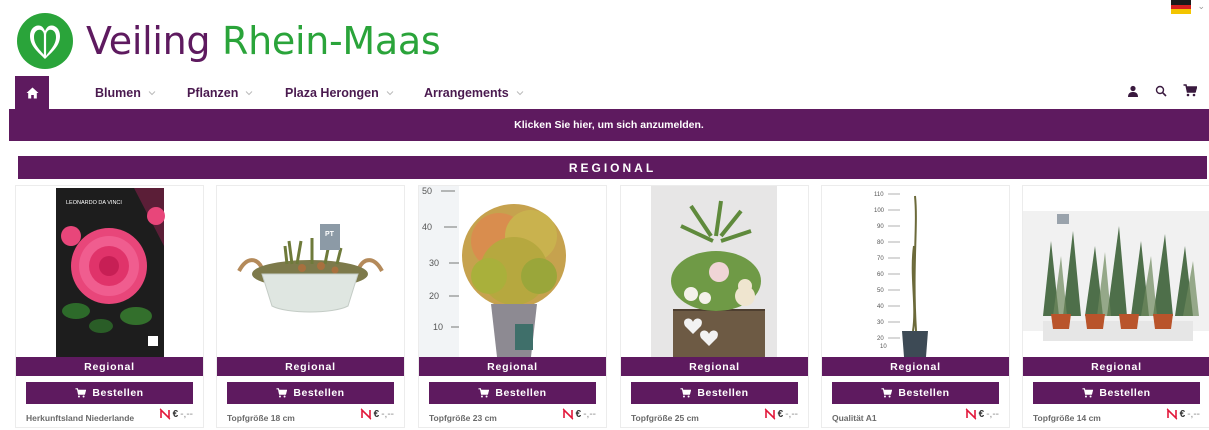 The height and width of the screenshot is (430, 1209). What do you see at coordinates (1201, 7) in the screenshot?
I see `language-chevron-down-icon: ⌄` at bounding box center [1201, 7].